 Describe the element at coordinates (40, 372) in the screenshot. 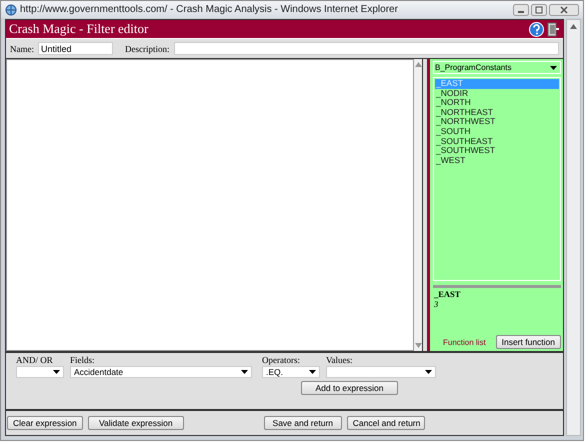

I see `filter-dropdown` at that location.